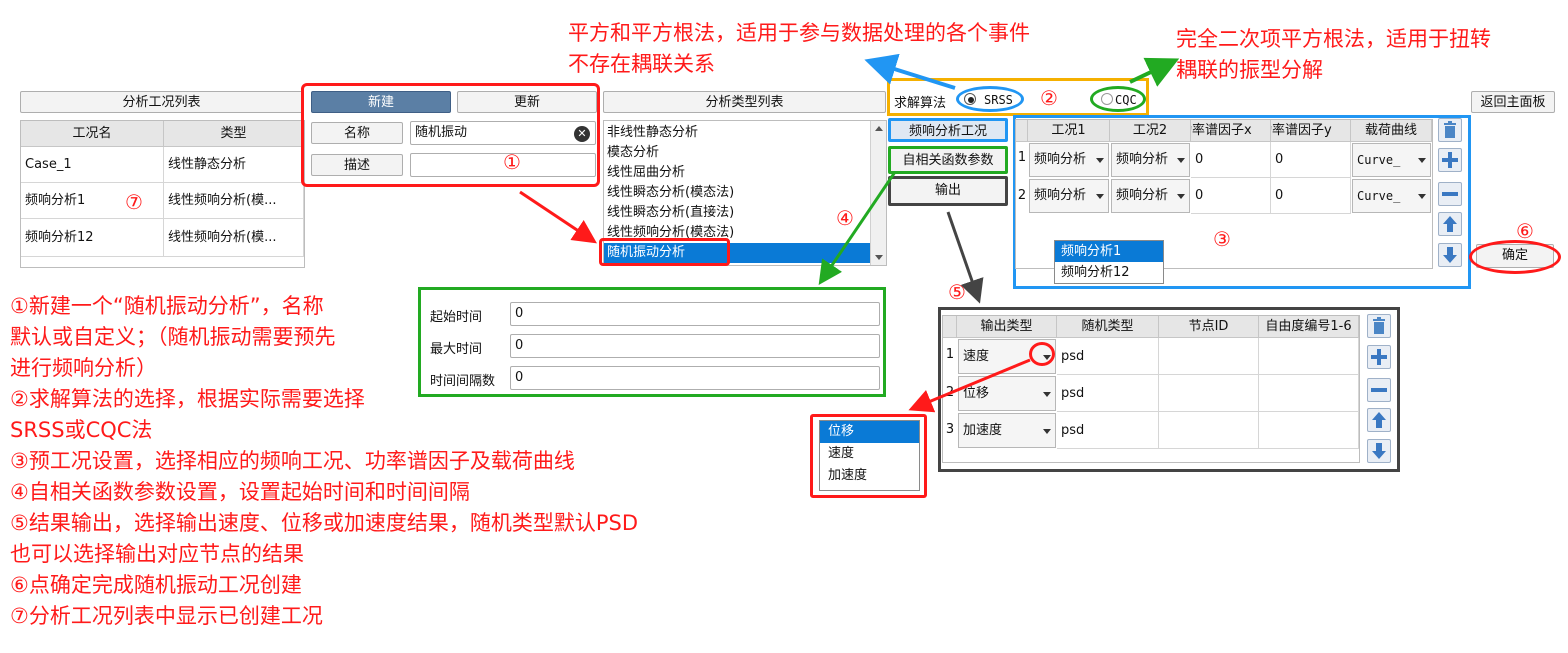 The width and height of the screenshot is (1568, 653). Describe the element at coordinates (558, 217) in the screenshot. I see `arrow-new-to-random` at that location.